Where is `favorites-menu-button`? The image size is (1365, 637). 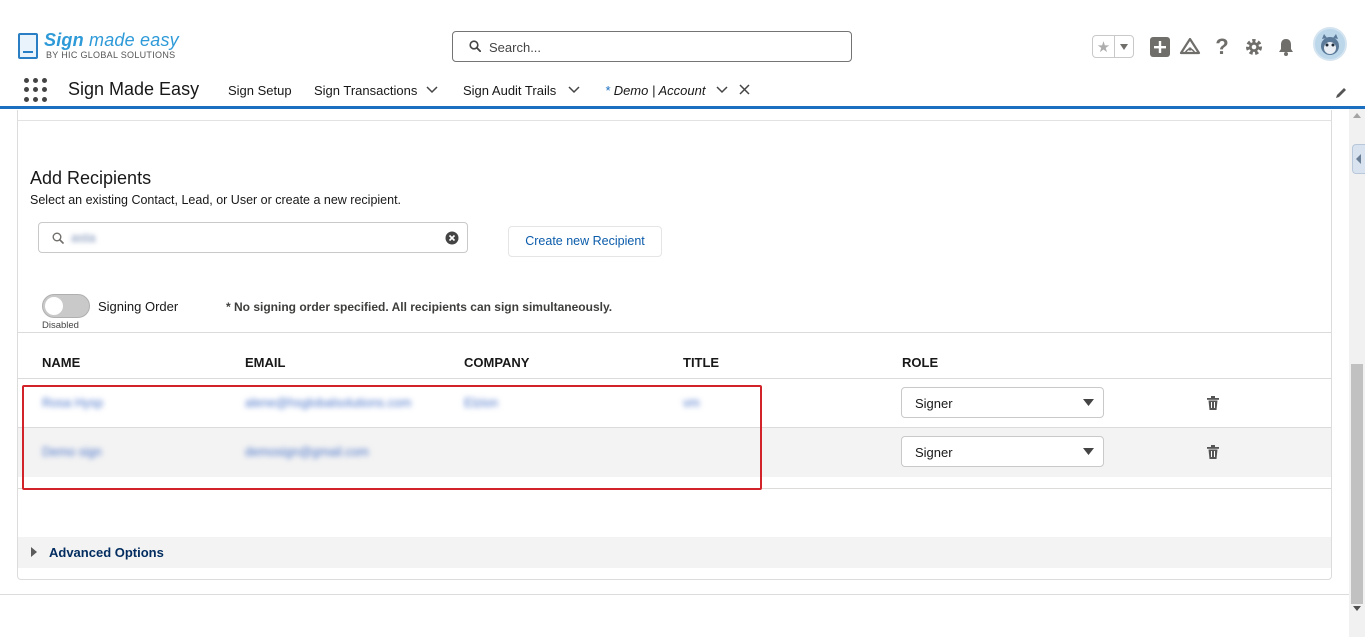 favorites-menu-button is located at coordinates (1124, 46).